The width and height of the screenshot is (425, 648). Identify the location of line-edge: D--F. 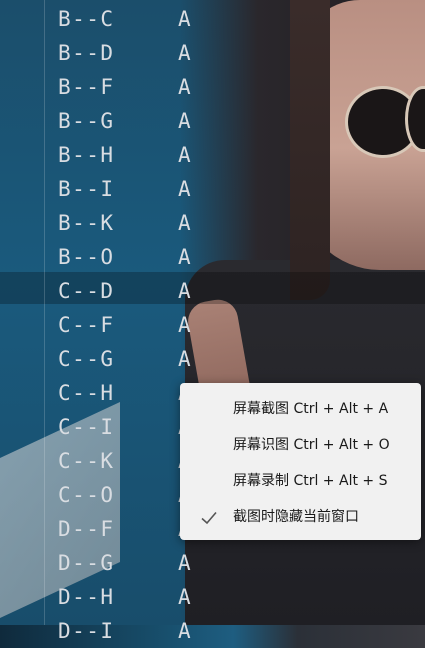
(86, 529).